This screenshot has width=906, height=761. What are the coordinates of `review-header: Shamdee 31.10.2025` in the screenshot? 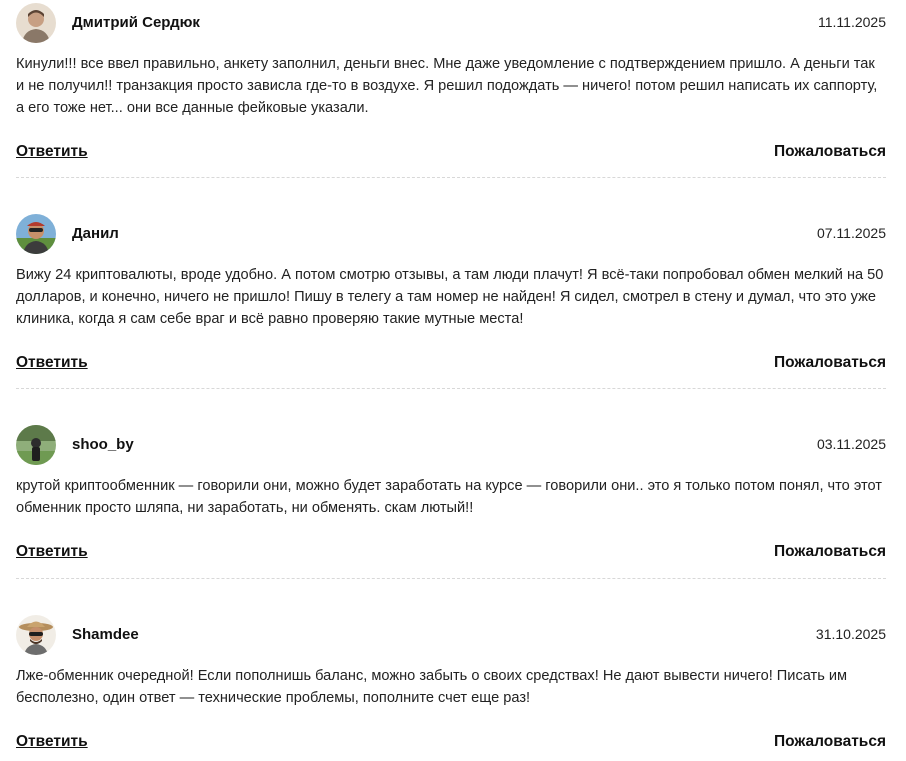 It's located at (451, 635).